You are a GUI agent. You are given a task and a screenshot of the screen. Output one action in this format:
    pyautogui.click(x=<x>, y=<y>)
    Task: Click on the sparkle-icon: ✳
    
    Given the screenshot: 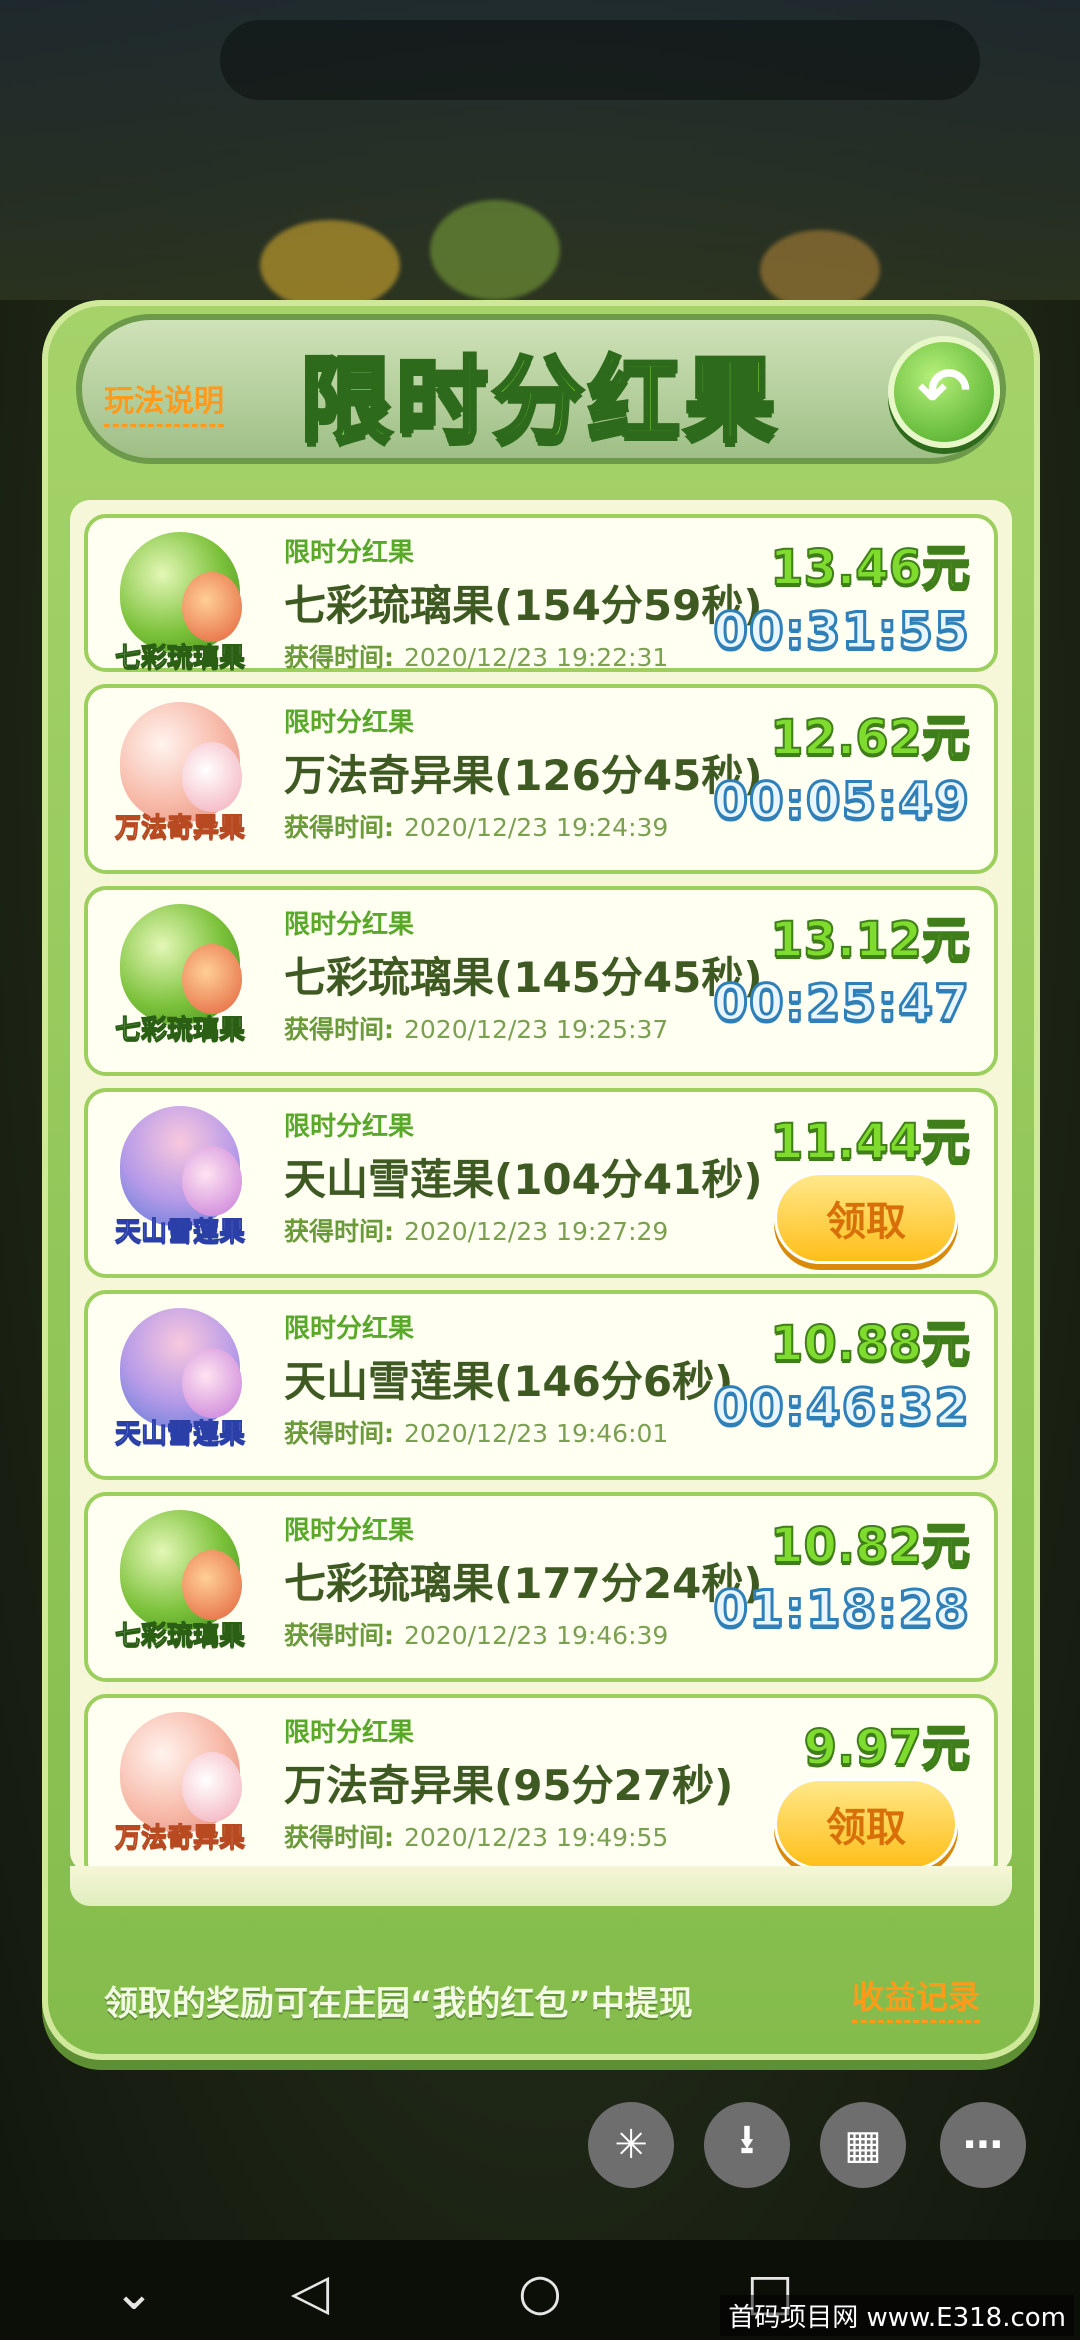 What is the action you would take?
    pyautogui.click(x=631, y=2145)
    